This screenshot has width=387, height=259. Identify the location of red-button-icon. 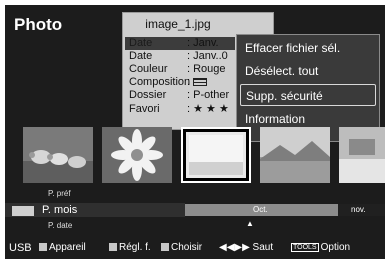
(43, 247).